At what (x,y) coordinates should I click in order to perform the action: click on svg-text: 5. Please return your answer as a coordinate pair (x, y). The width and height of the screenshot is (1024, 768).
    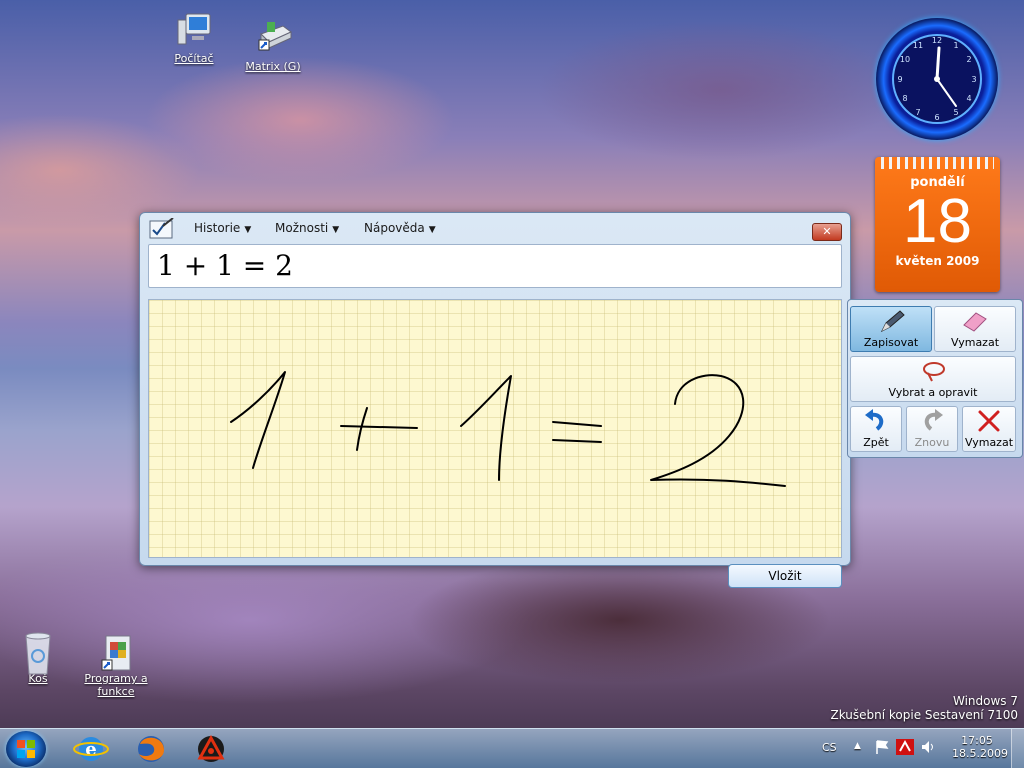
    Looking at the image, I should click on (955, 112).